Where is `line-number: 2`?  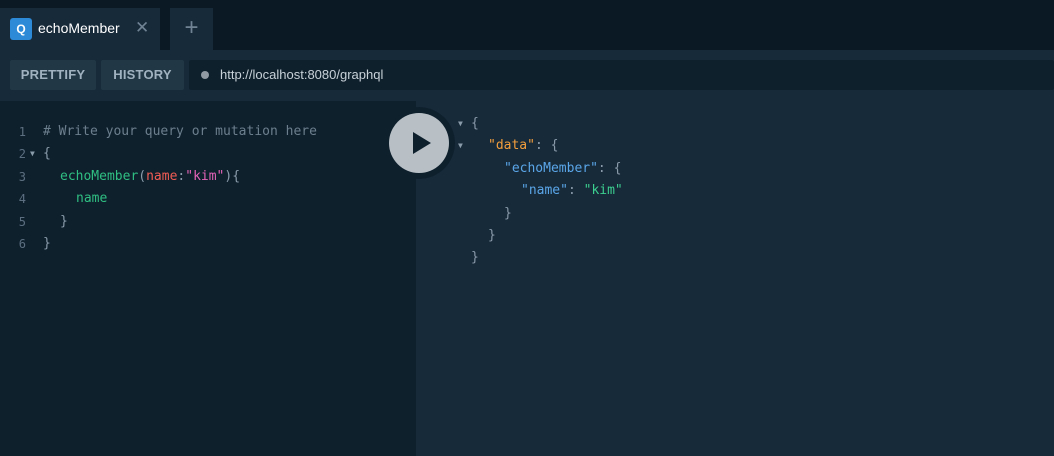
line-number: 2 is located at coordinates (22, 154).